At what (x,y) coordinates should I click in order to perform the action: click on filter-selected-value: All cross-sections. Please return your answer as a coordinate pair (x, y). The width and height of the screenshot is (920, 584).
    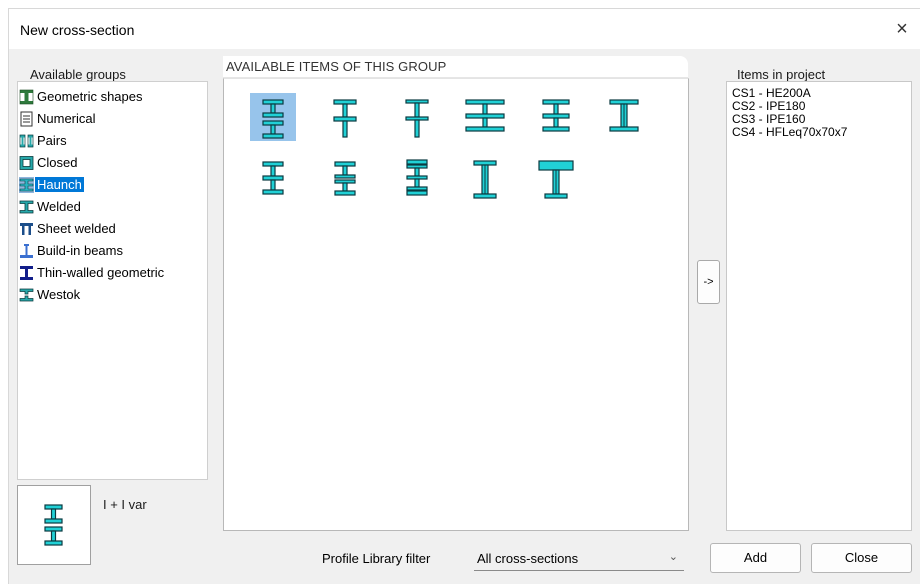
    Looking at the image, I should click on (528, 558).